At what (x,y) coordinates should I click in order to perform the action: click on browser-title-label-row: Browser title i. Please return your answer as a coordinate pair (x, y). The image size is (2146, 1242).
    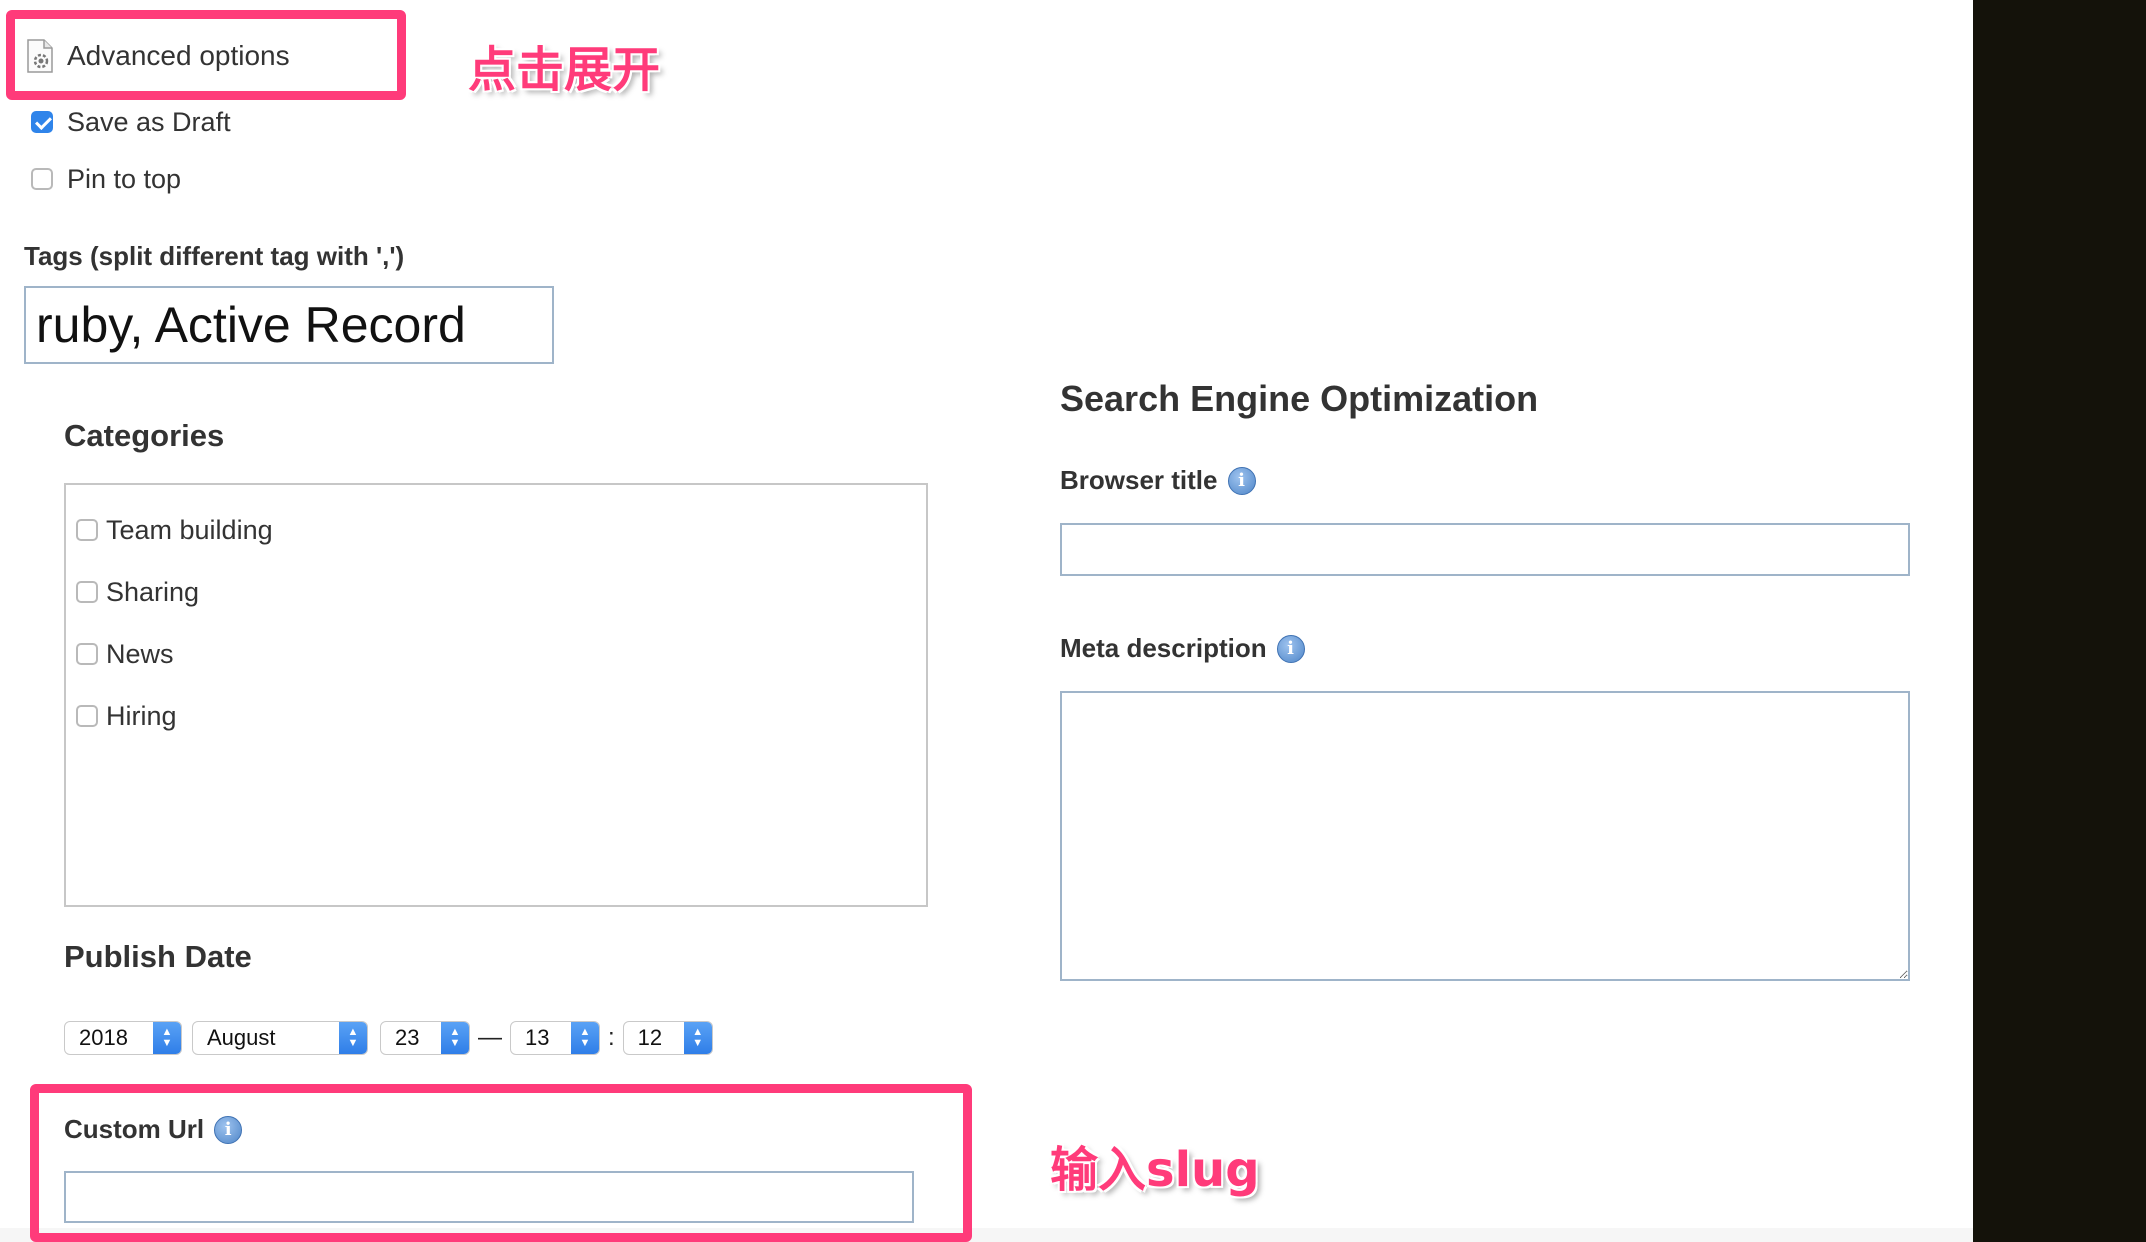
    Looking at the image, I should click on (1158, 480).